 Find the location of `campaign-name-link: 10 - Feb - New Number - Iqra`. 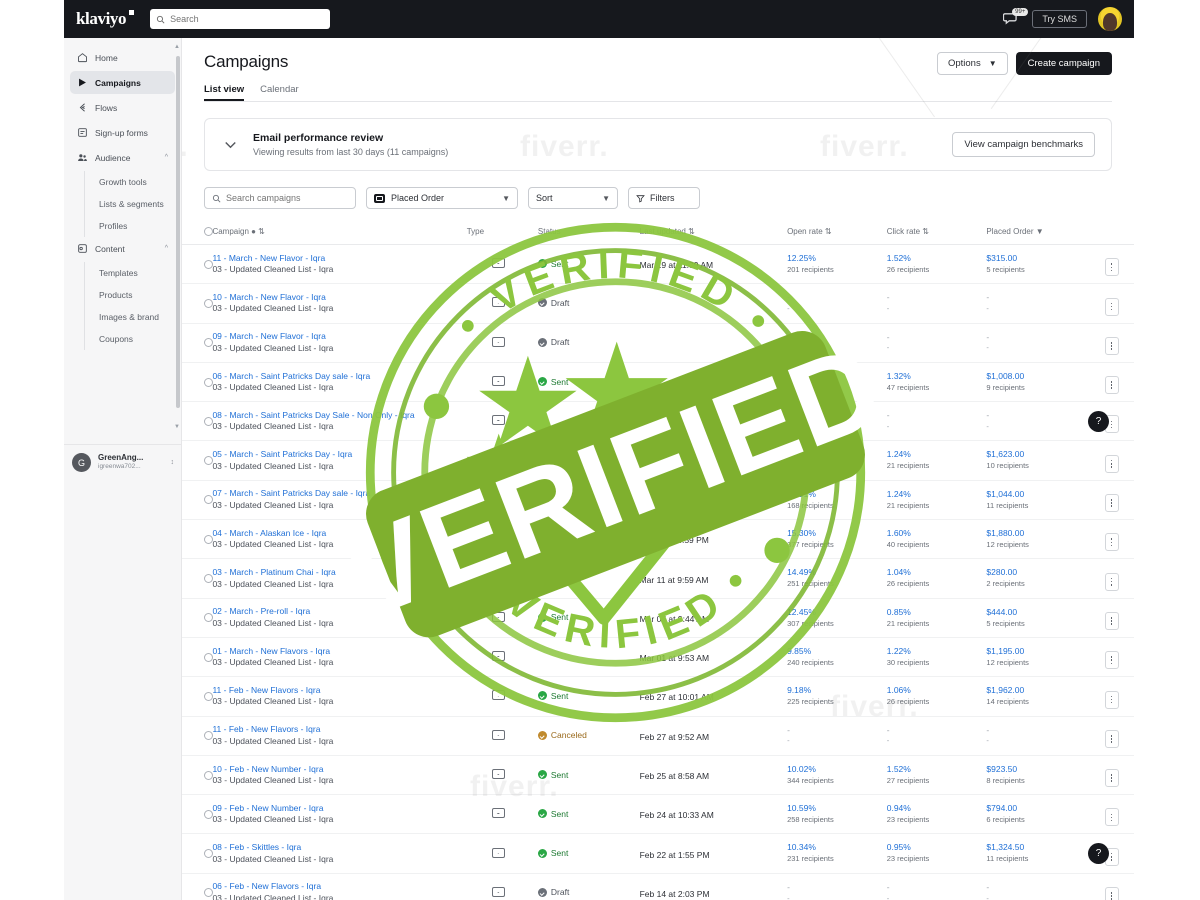

campaign-name-link: 10 - Feb - New Number - Iqra is located at coordinates (335, 769).